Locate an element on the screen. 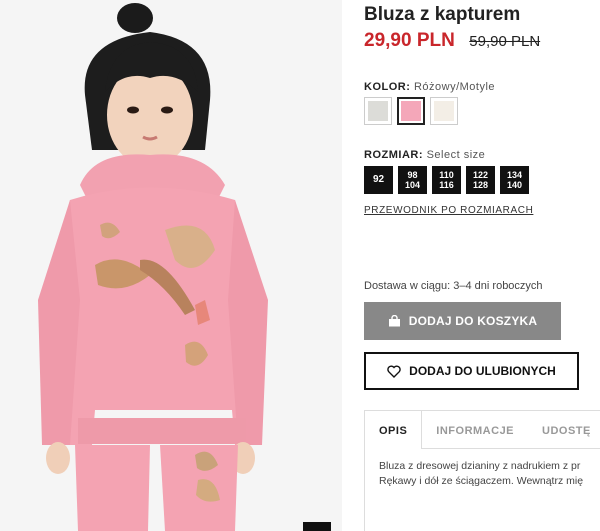  add-to-favorites-button: DODAJ DO ULUBIONYCH is located at coordinates (471, 371).